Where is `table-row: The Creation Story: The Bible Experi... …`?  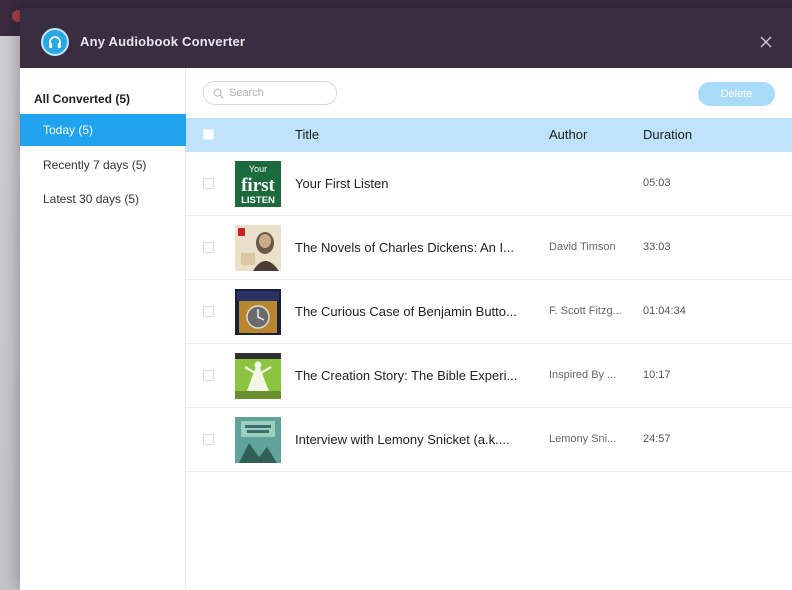 table-row: The Creation Story: The Bible Experi... … is located at coordinates (489, 376).